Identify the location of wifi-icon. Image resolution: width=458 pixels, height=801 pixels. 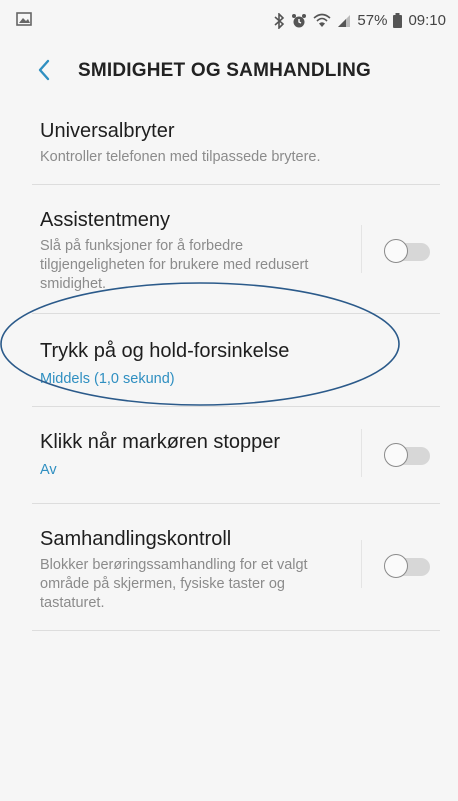
(322, 20).